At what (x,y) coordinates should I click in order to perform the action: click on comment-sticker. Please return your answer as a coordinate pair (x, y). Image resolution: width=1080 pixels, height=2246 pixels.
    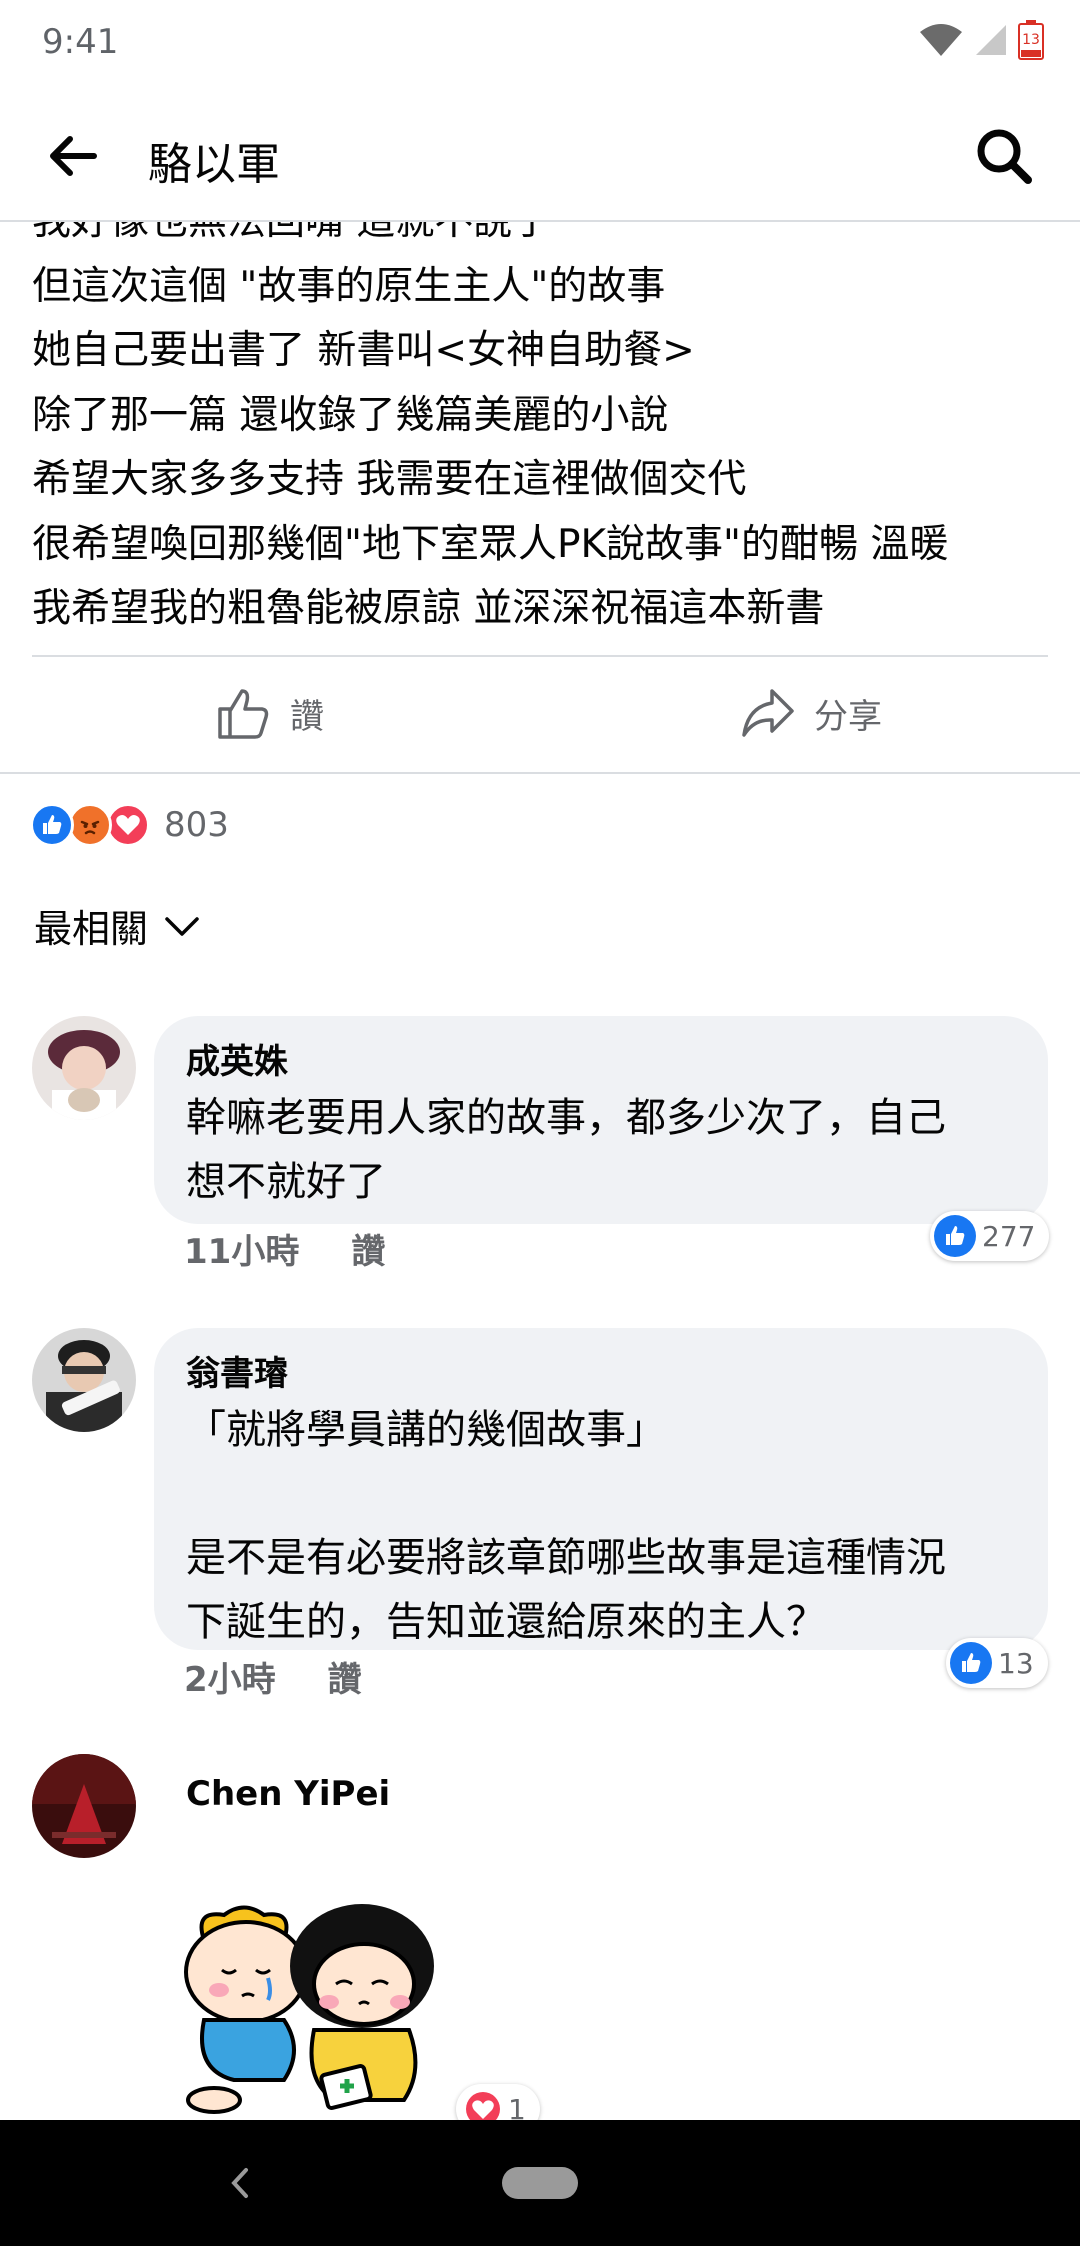
    Looking at the image, I should click on (309, 2010).